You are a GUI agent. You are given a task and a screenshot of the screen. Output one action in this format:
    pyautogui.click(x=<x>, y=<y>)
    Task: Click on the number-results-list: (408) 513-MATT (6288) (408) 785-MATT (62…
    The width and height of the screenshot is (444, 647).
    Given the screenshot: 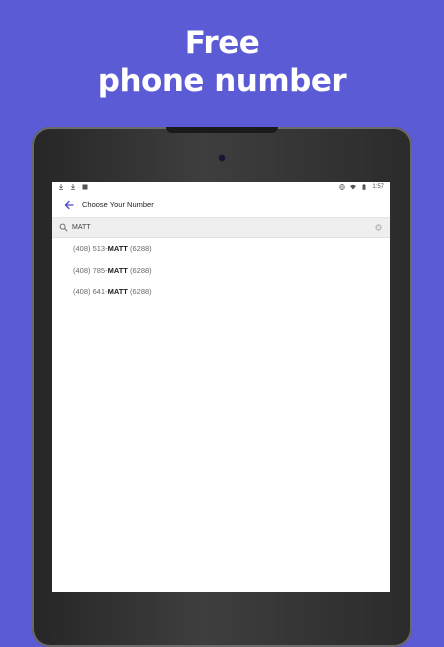 What is the action you would take?
    pyautogui.click(x=221, y=270)
    